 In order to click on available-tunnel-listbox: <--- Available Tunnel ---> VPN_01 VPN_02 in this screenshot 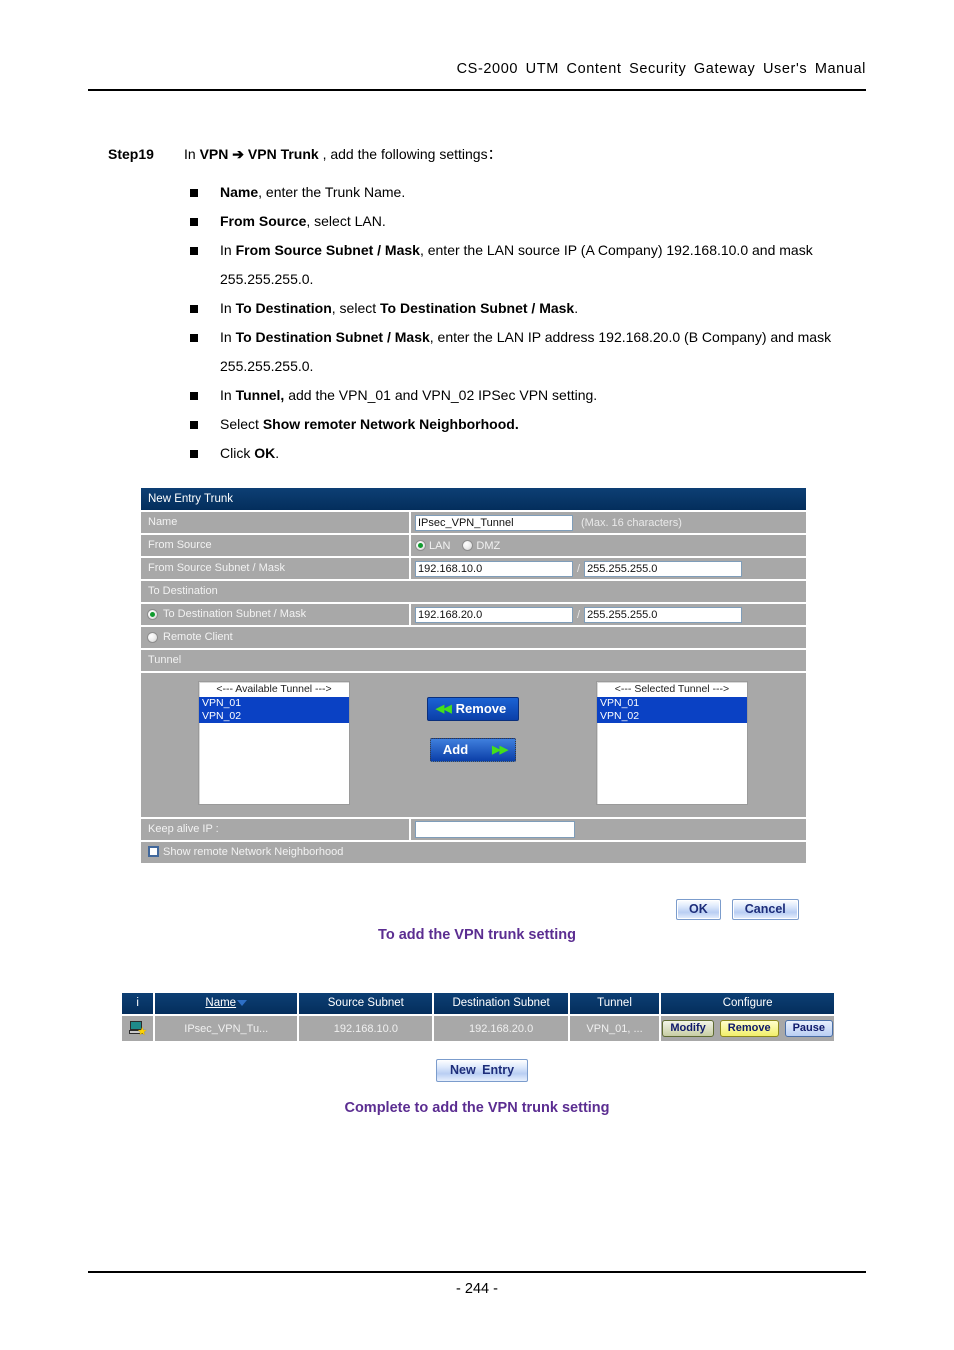, I will do `click(274, 743)`.